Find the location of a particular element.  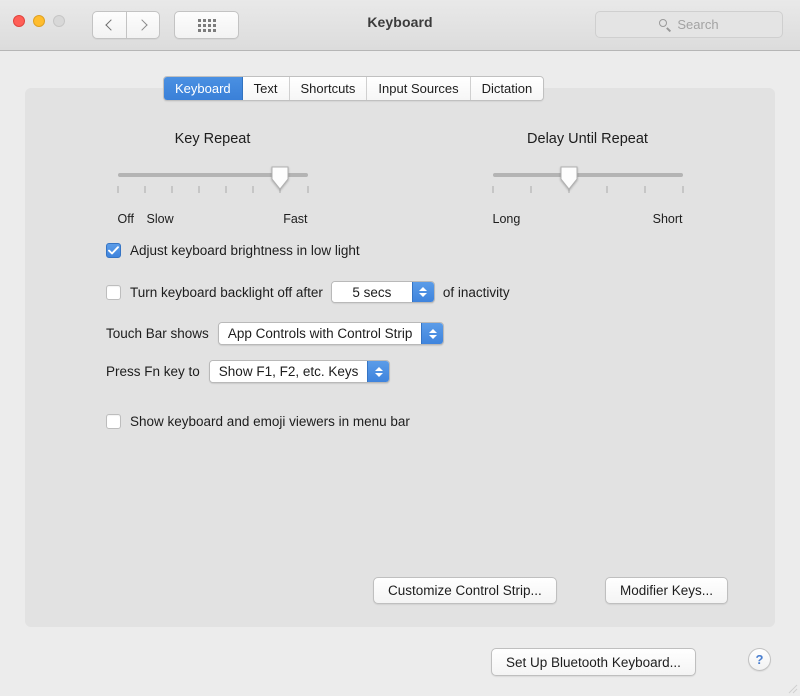

delay-until-repeat-slider-block: Delay Until Repeat Long Short is located at coordinates (587, 180).